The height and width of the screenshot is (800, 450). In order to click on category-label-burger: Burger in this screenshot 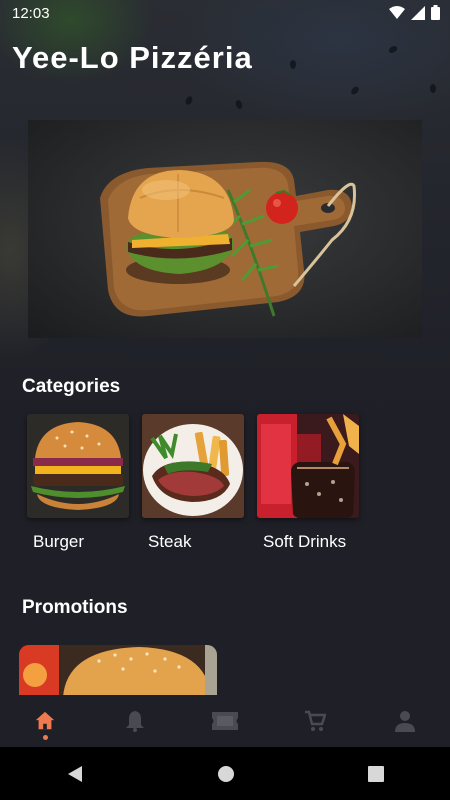, I will do `click(59, 541)`.